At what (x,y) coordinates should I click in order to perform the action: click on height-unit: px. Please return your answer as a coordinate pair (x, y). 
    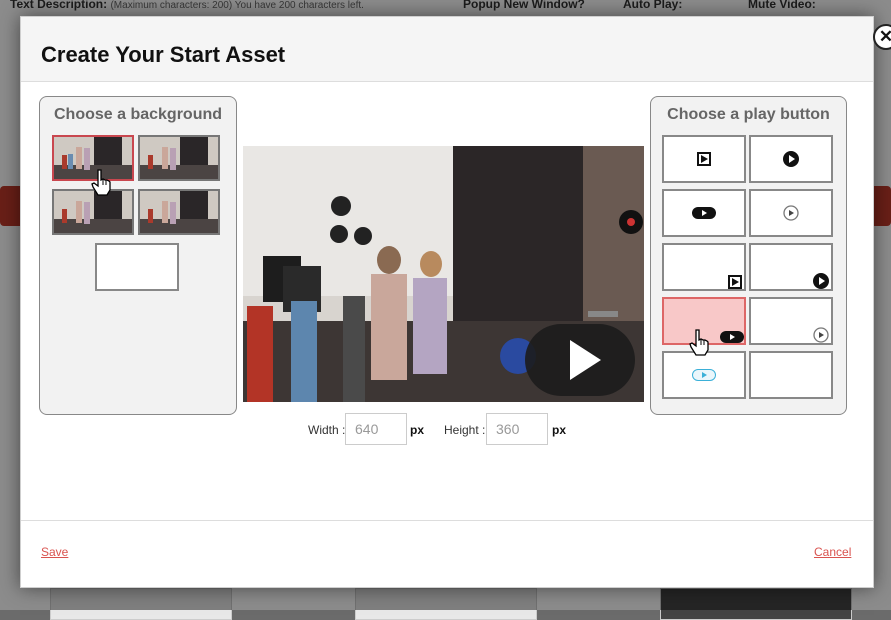
    Looking at the image, I should click on (559, 430).